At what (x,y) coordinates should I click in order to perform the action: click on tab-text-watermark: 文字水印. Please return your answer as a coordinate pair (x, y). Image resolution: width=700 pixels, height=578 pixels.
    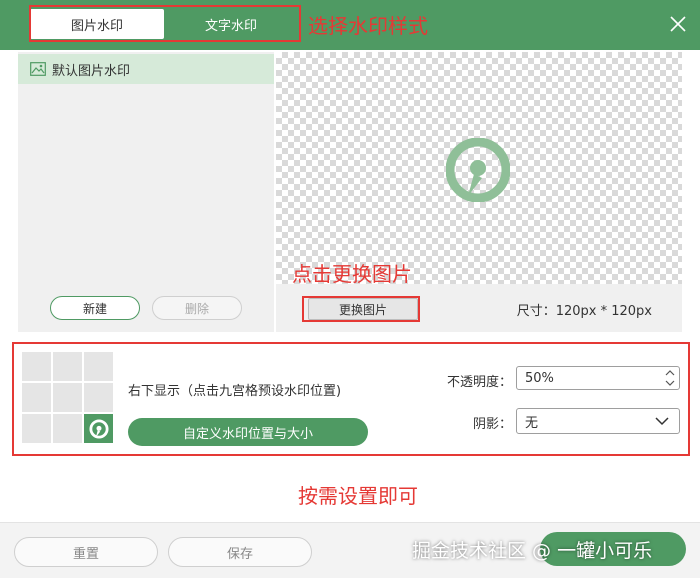
    Looking at the image, I should click on (231, 24).